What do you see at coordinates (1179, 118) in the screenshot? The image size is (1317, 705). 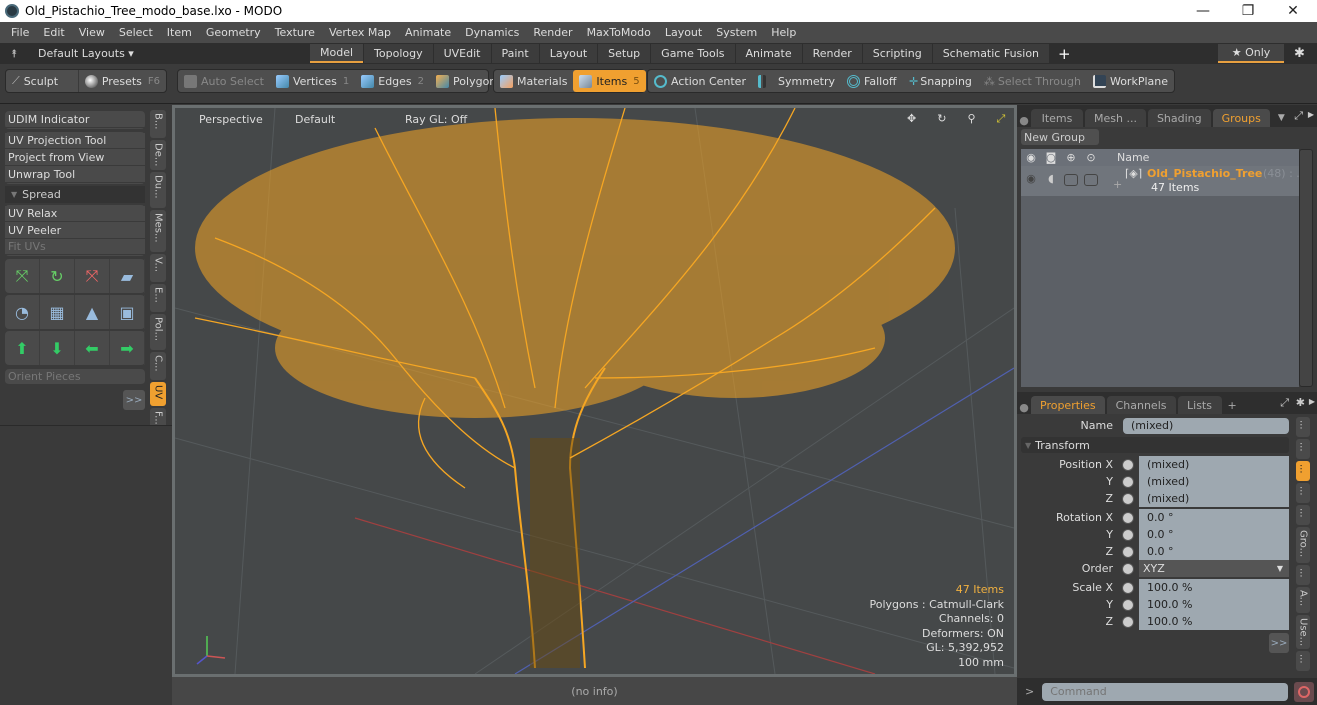 I see `tab-shading: Shading` at bounding box center [1179, 118].